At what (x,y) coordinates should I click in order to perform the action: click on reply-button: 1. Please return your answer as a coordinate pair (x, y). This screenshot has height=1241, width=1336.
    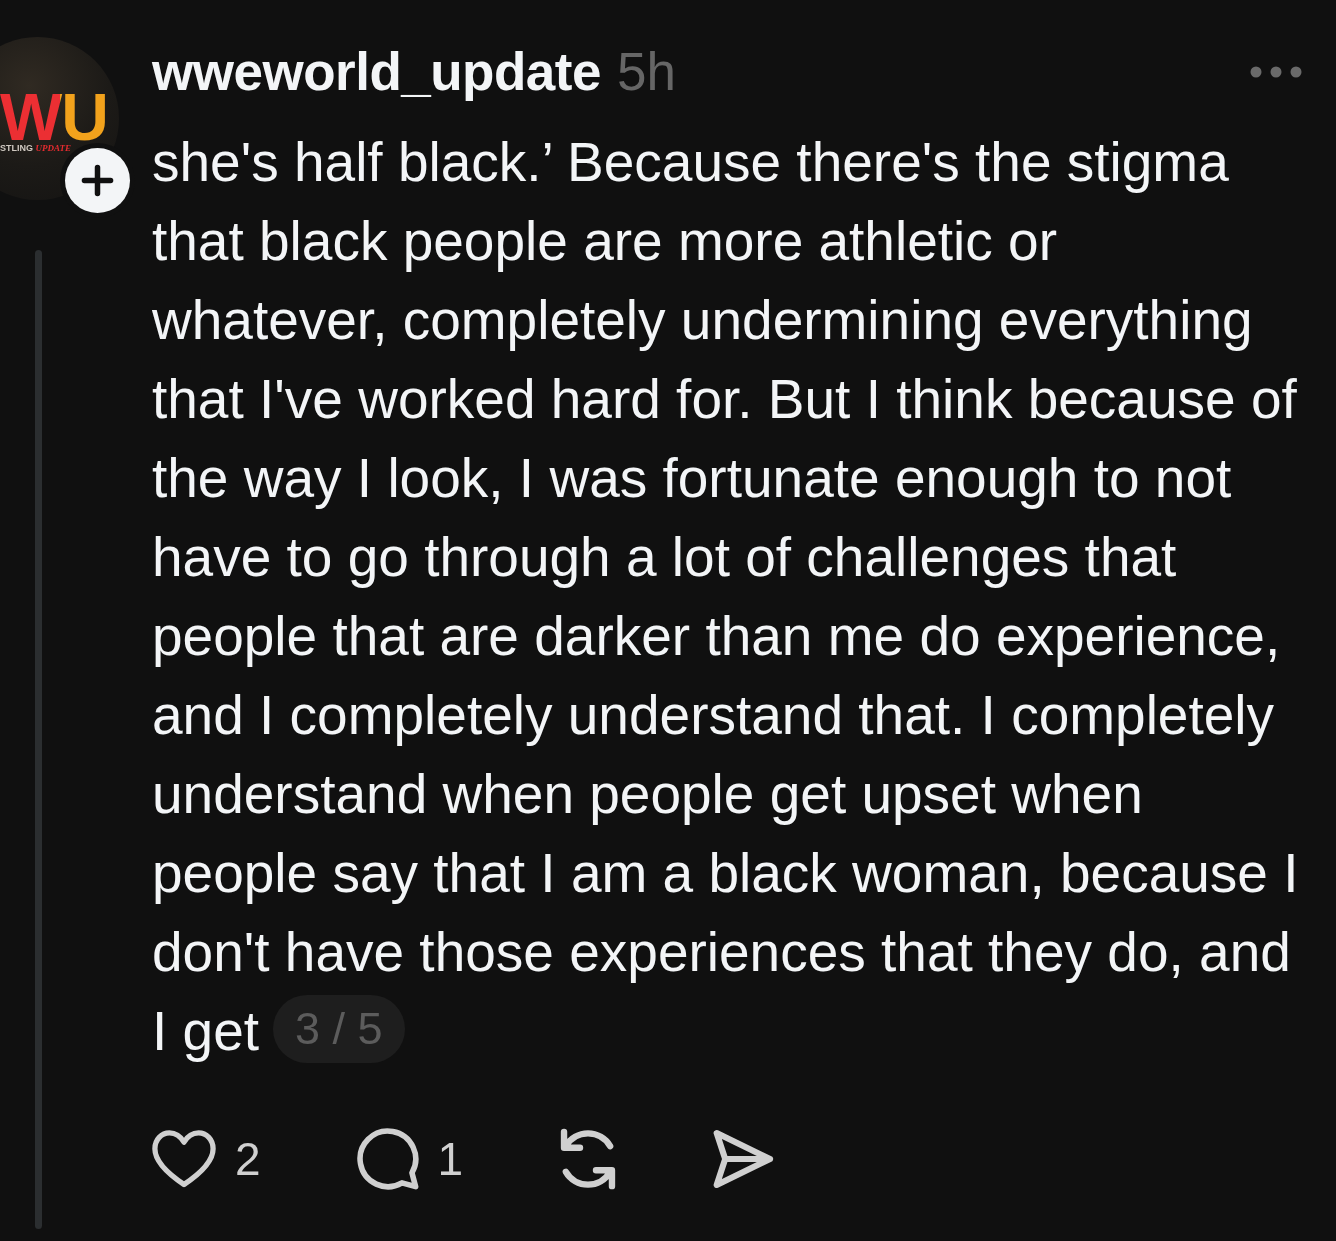
    Looking at the image, I should click on (410, 1159).